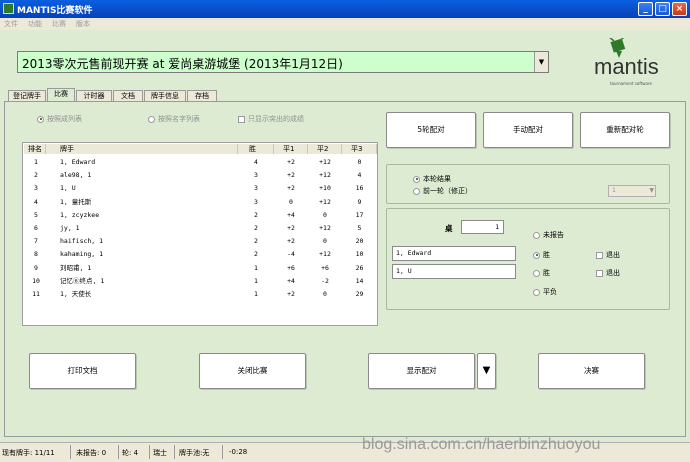  Describe the element at coordinates (61, 95) in the screenshot. I see `tab-tournament: 比赛` at that location.